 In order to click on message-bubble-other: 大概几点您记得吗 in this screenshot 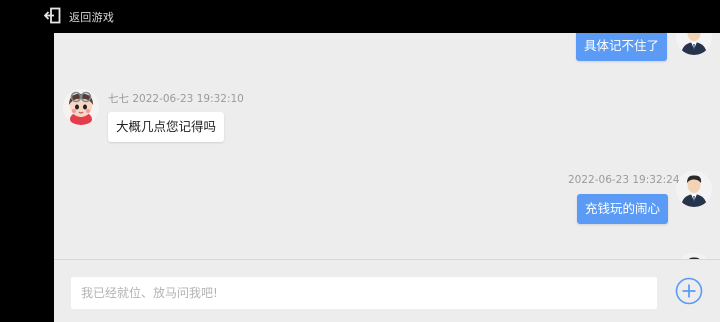, I will do `click(166, 127)`.